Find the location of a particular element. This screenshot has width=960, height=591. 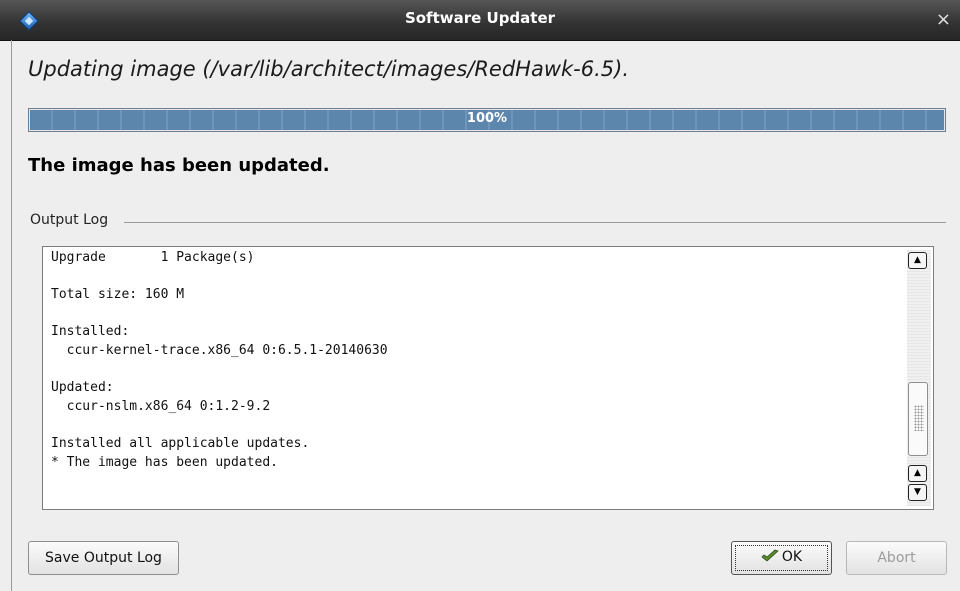

ok-button: OK is located at coordinates (781, 558).